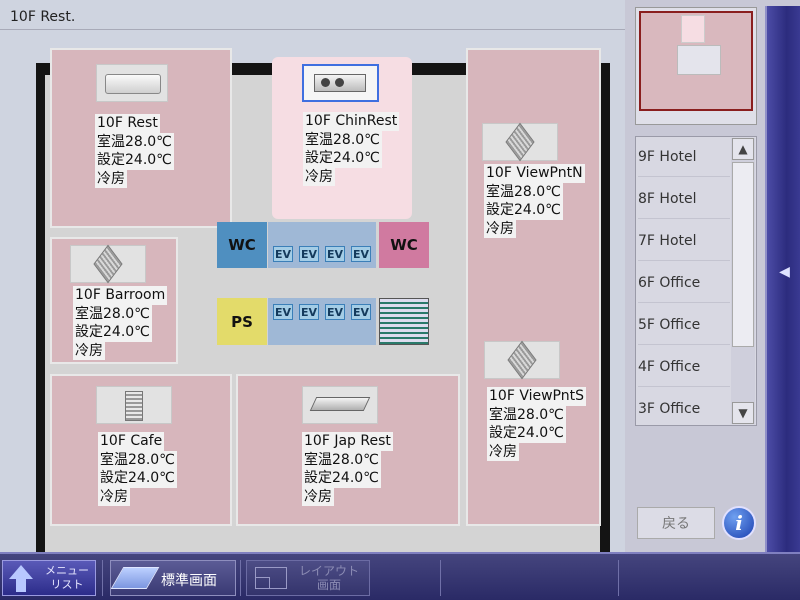 The image size is (800, 600). I want to click on elevator-6: EV, so click(309, 312).